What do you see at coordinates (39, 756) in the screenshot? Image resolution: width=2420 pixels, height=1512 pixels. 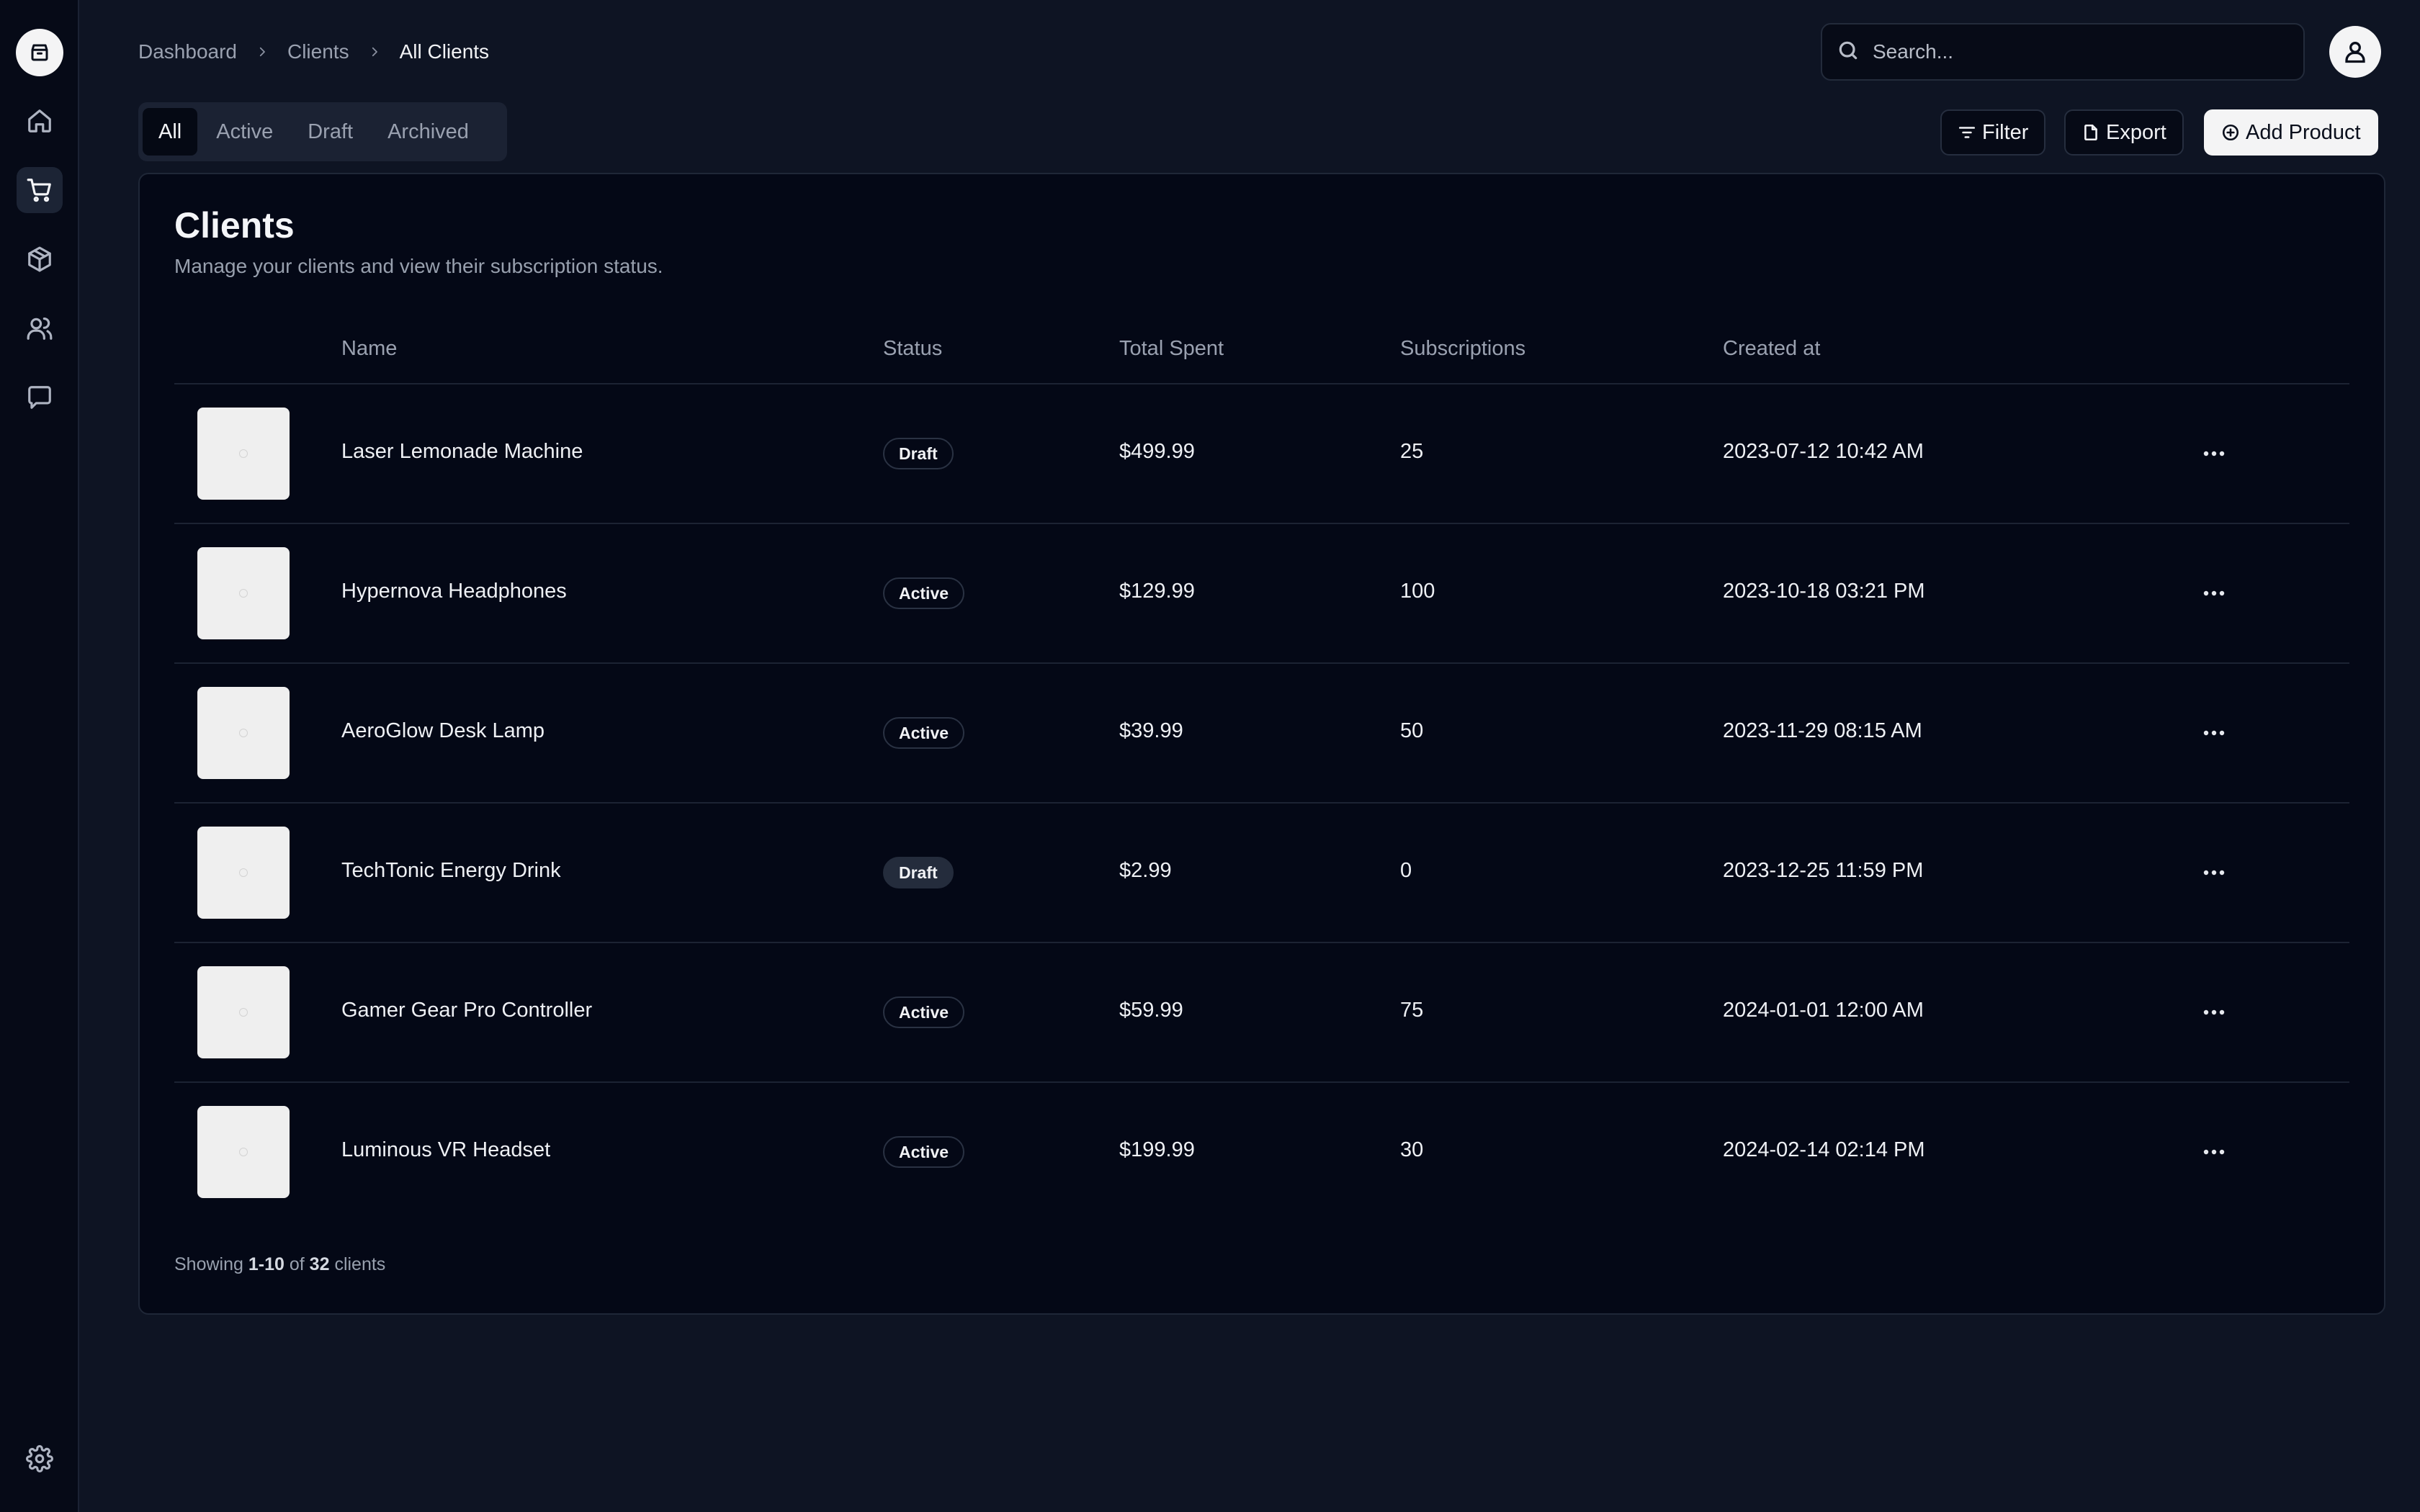 I see `sidebar` at bounding box center [39, 756].